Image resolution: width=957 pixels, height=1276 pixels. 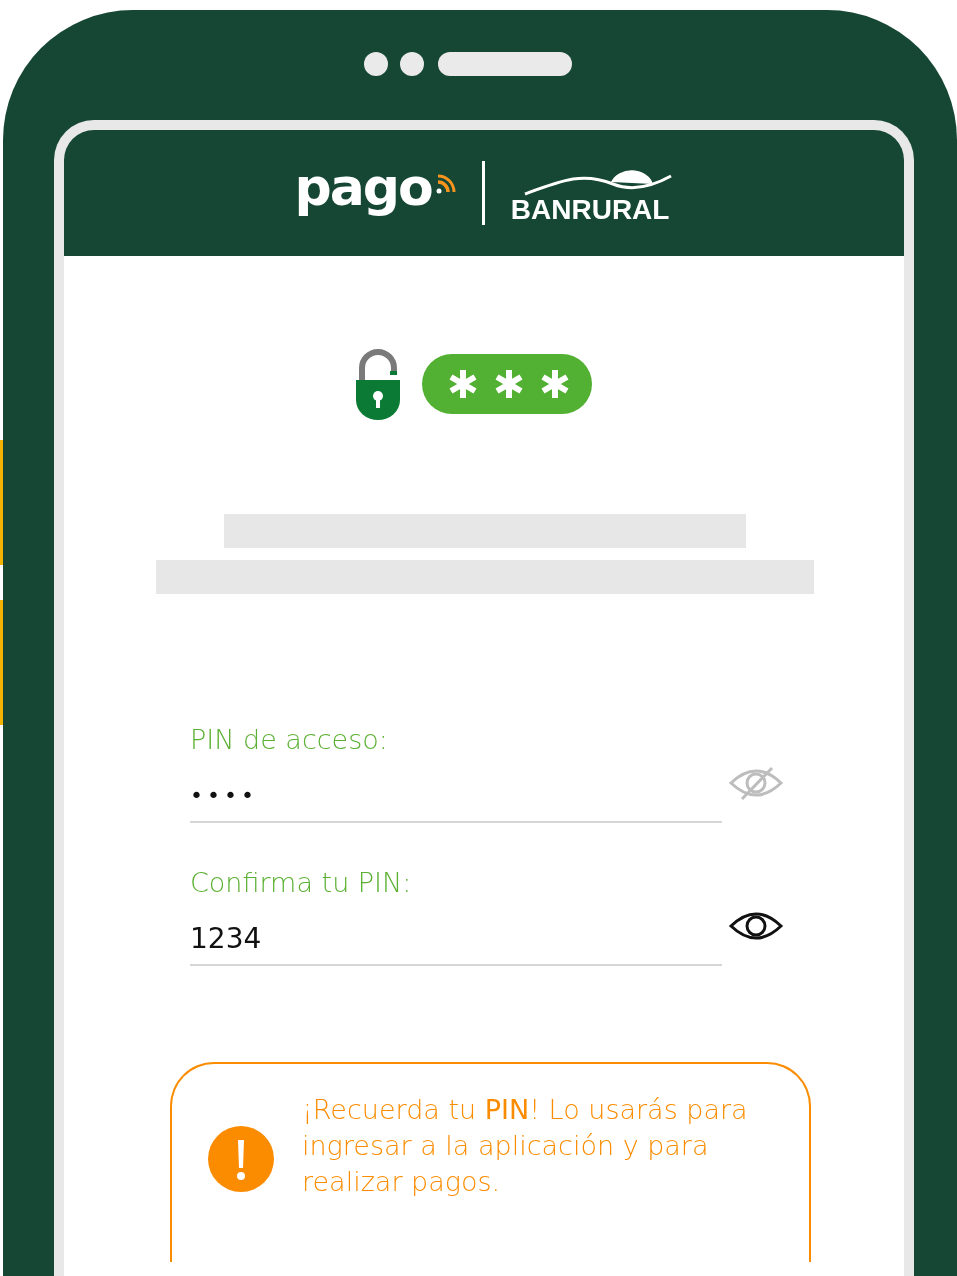 I want to click on notice-text: ¡Recuerda tu PIN! Lo usarás para ingresar a la aplicación y para realizar pagos., so click(x=525, y=1146).